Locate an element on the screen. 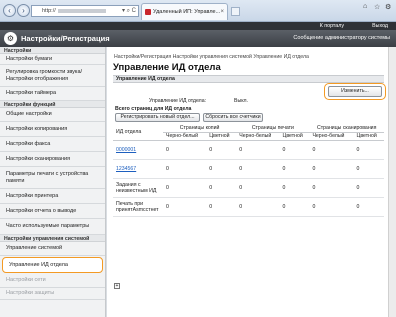 The height and width of the screenshot is (317, 396). sidebar-item-network: Настройки сети is located at coordinates (52, 281).